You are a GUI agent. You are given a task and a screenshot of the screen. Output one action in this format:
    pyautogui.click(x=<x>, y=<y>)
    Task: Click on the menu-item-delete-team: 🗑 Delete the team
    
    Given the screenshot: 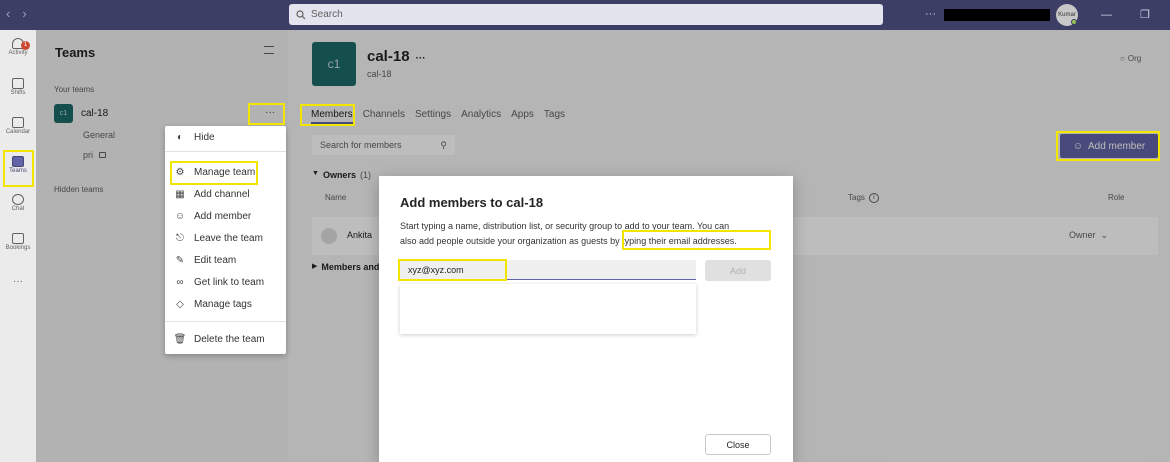 What is the action you would take?
    pyautogui.click(x=225, y=339)
    